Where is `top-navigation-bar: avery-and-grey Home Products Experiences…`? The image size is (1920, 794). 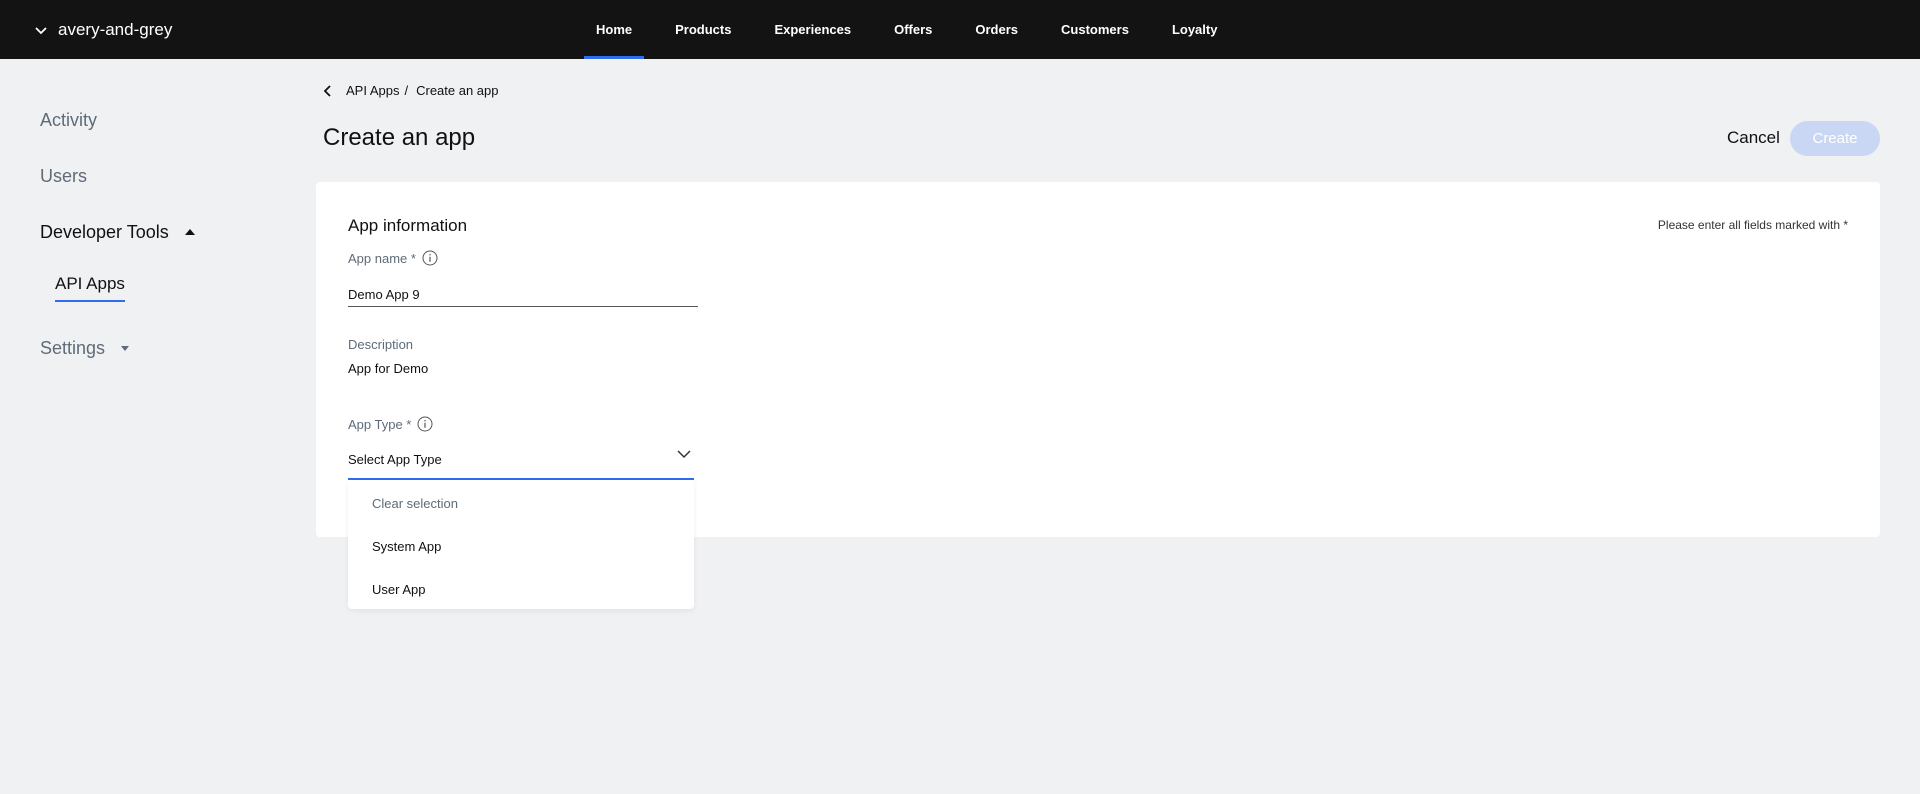 top-navigation-bar: avery-and-grey Home Products Experiences… is located at coordinates (960, 29).